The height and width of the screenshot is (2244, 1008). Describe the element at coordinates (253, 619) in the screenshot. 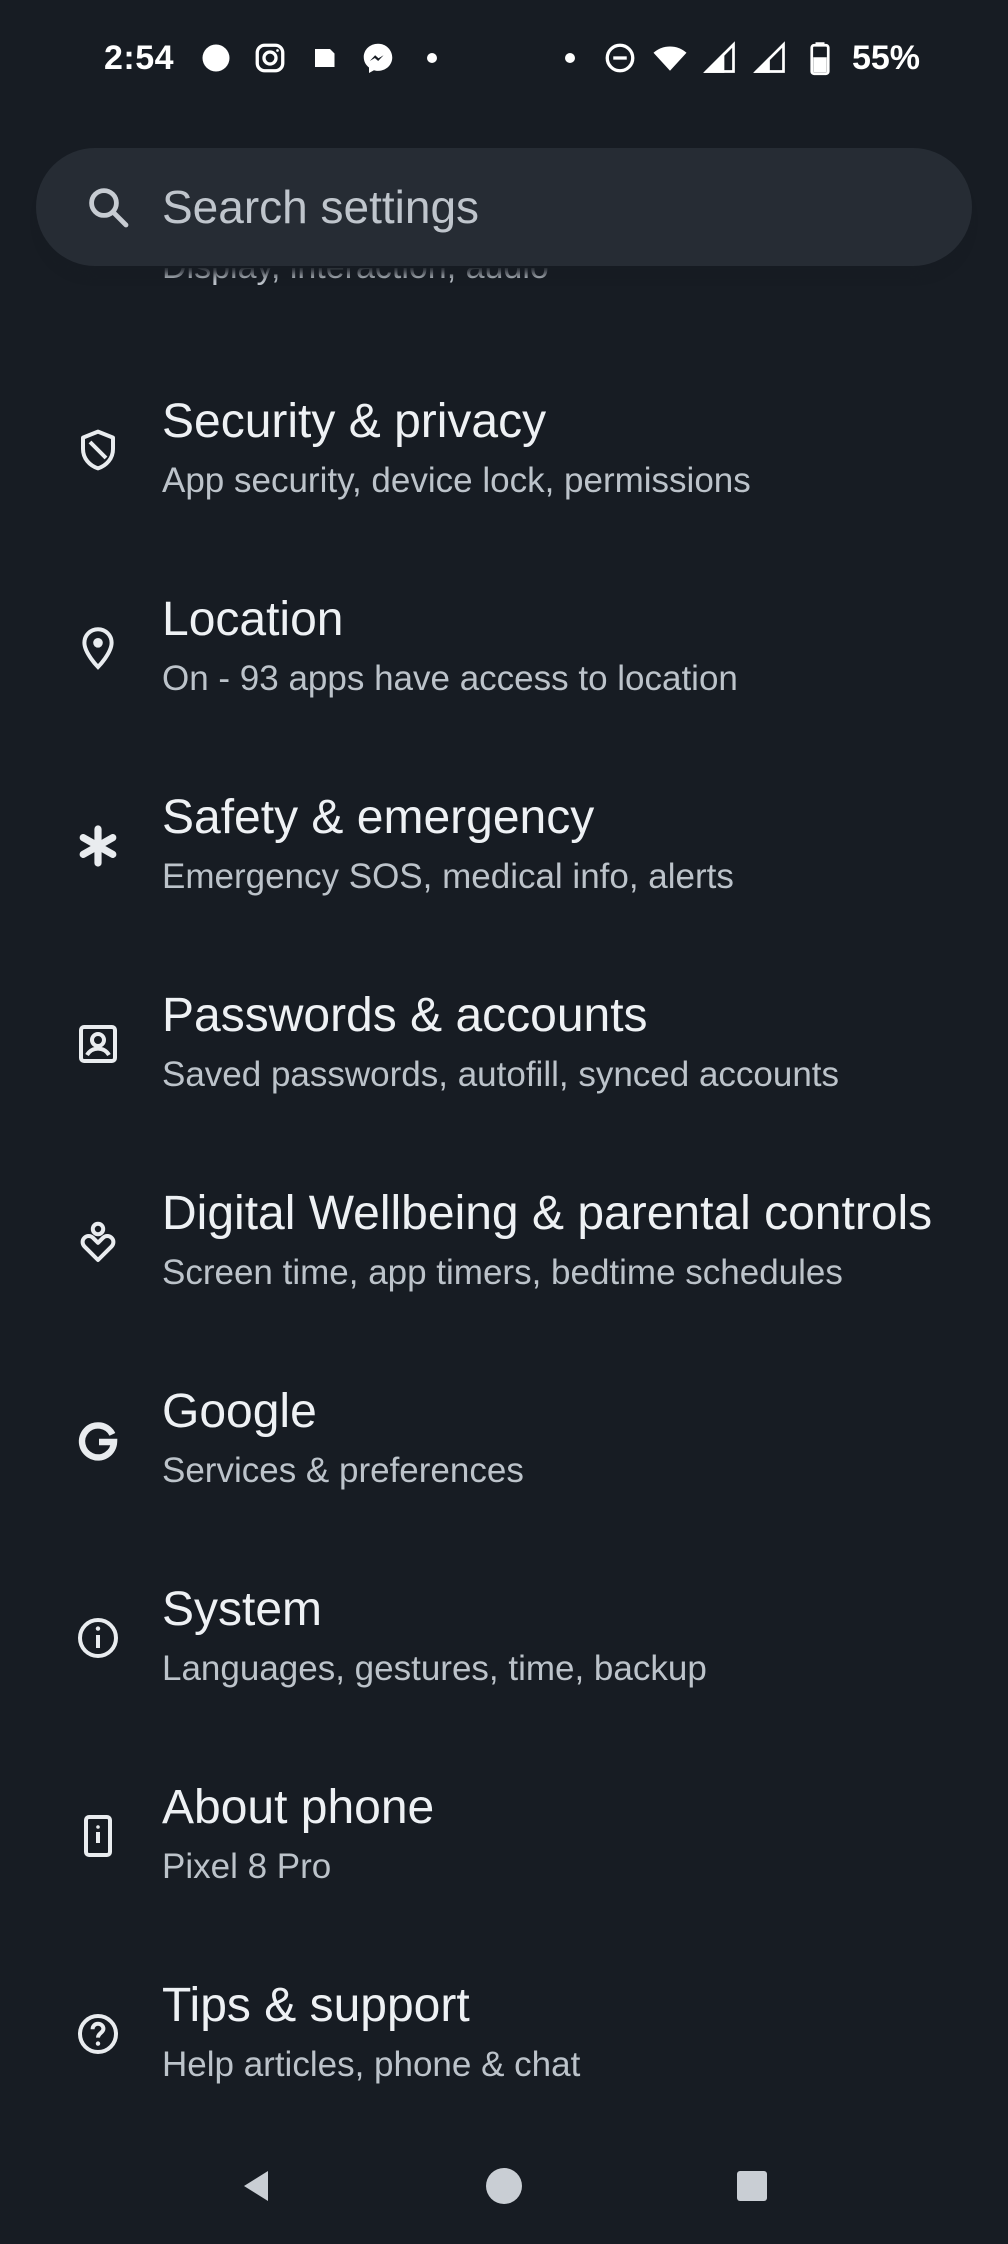

I see `settings-item-title: Location` at that location.